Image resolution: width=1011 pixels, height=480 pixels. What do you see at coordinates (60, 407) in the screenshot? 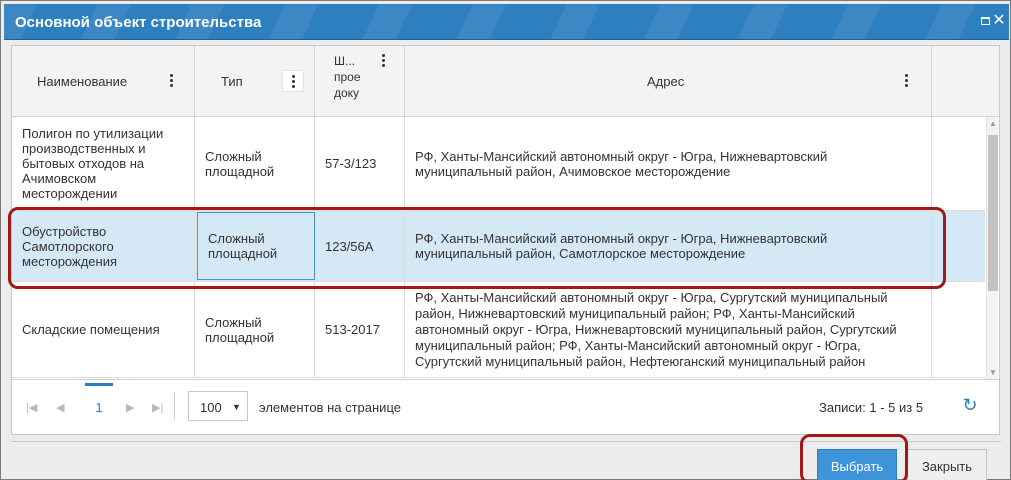
I see `prev-page-icon: ◀` at bounding box center [60, 407].